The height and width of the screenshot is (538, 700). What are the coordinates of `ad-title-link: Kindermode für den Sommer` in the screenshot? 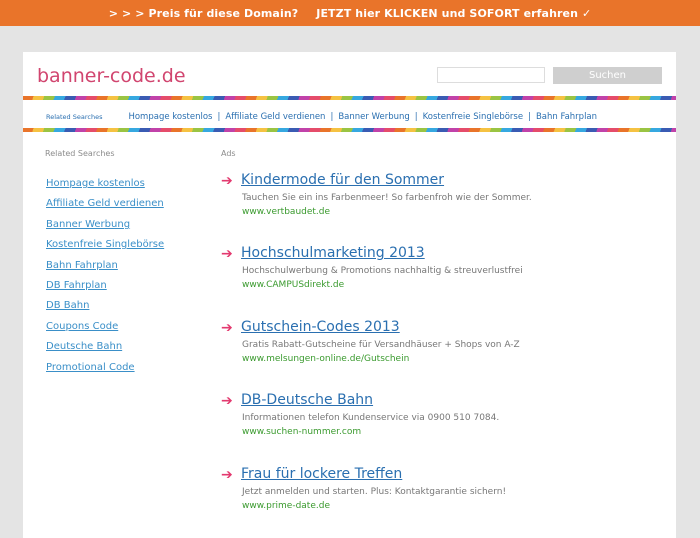 It's located at (342, 180).